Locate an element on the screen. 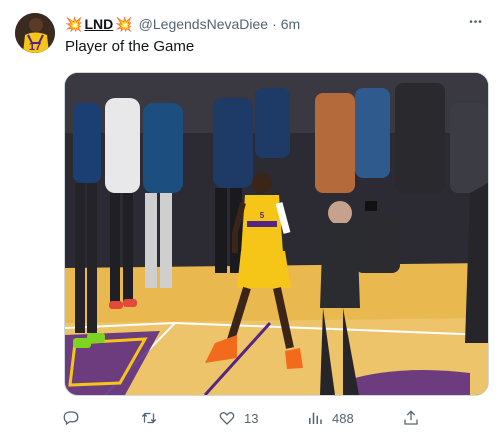 The width and height of the screenshot is (500, 440). tweet-header: 💥 LND 💥 @LegendsNevaDiee · 6m is located at coordinates (275, 24).